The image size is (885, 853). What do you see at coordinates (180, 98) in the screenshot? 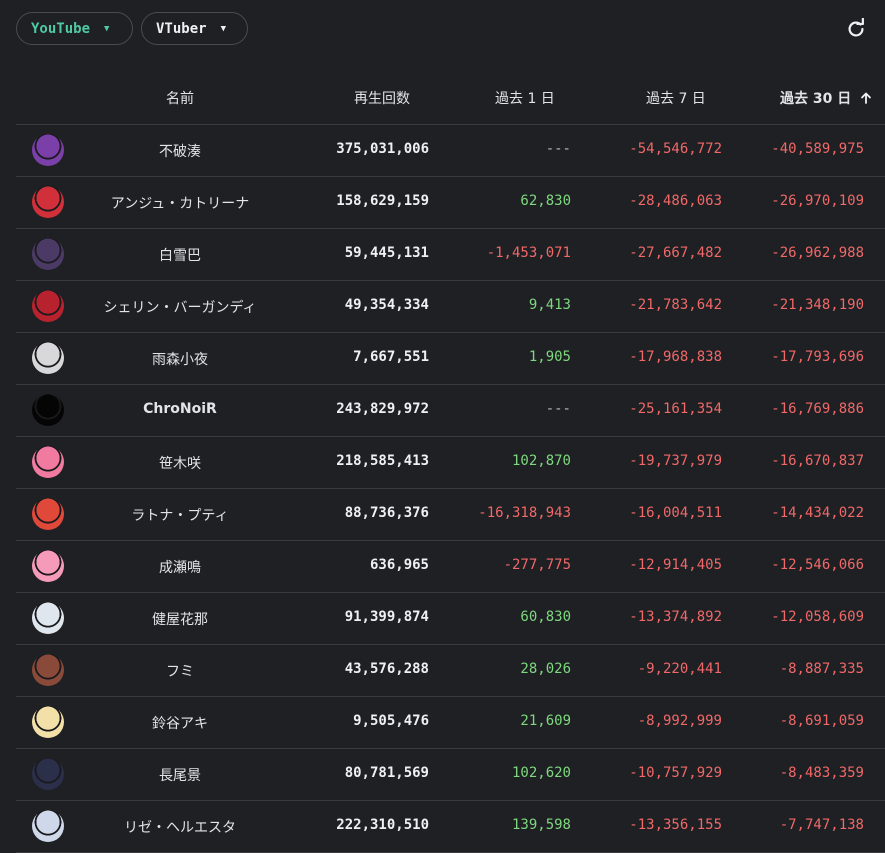
I see `column-header-name: 名前` at bounding box center [180, 98].